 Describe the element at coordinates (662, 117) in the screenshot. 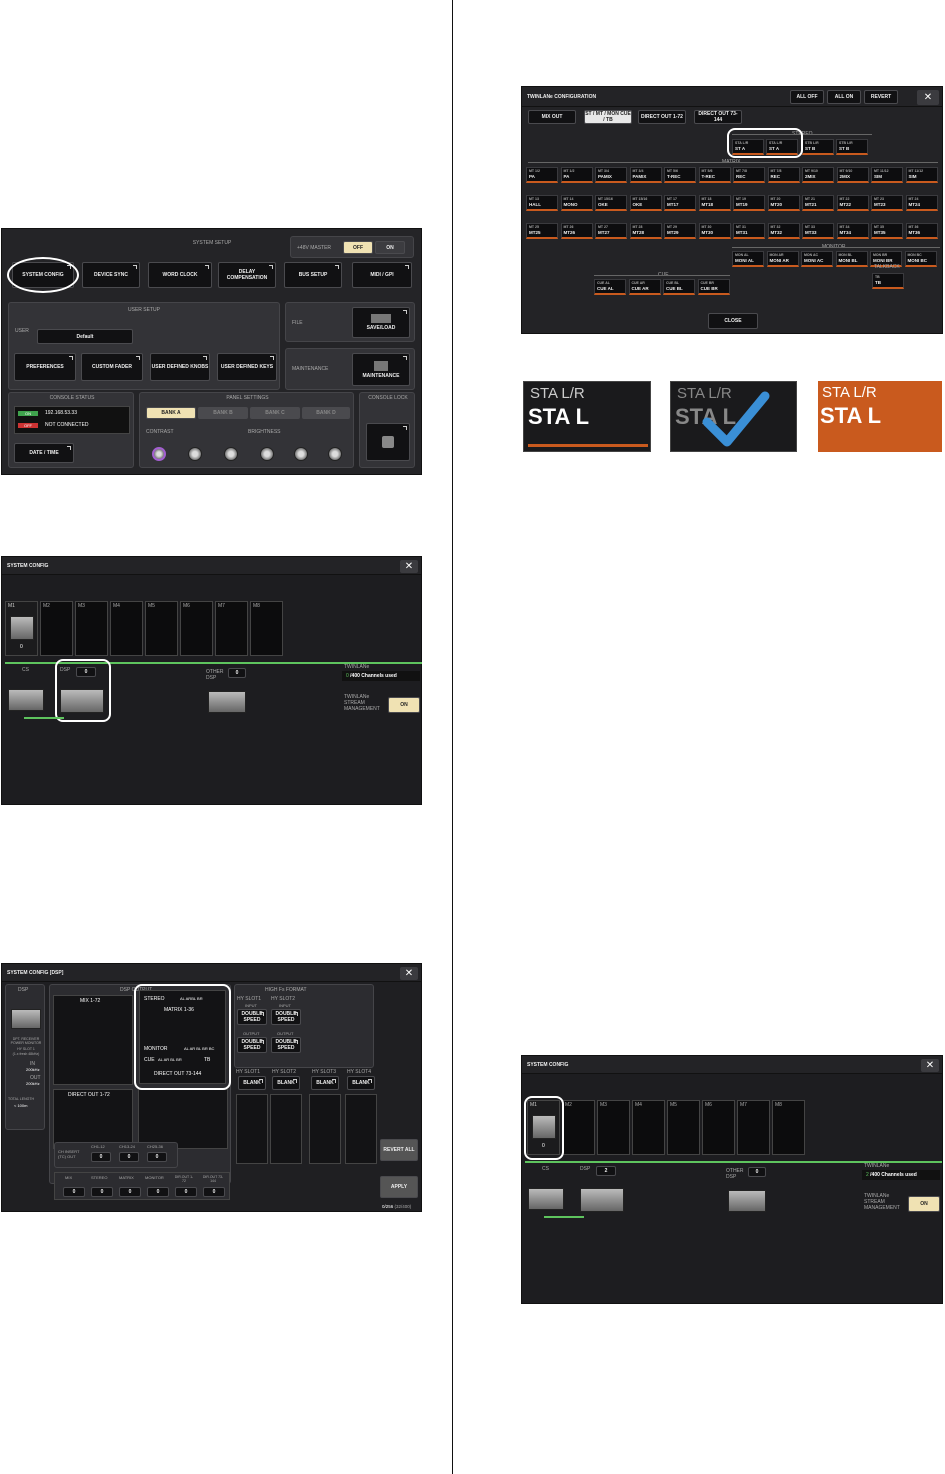

I see `tab-direct-out-1: DIRECT OUT 1-72` at that location.